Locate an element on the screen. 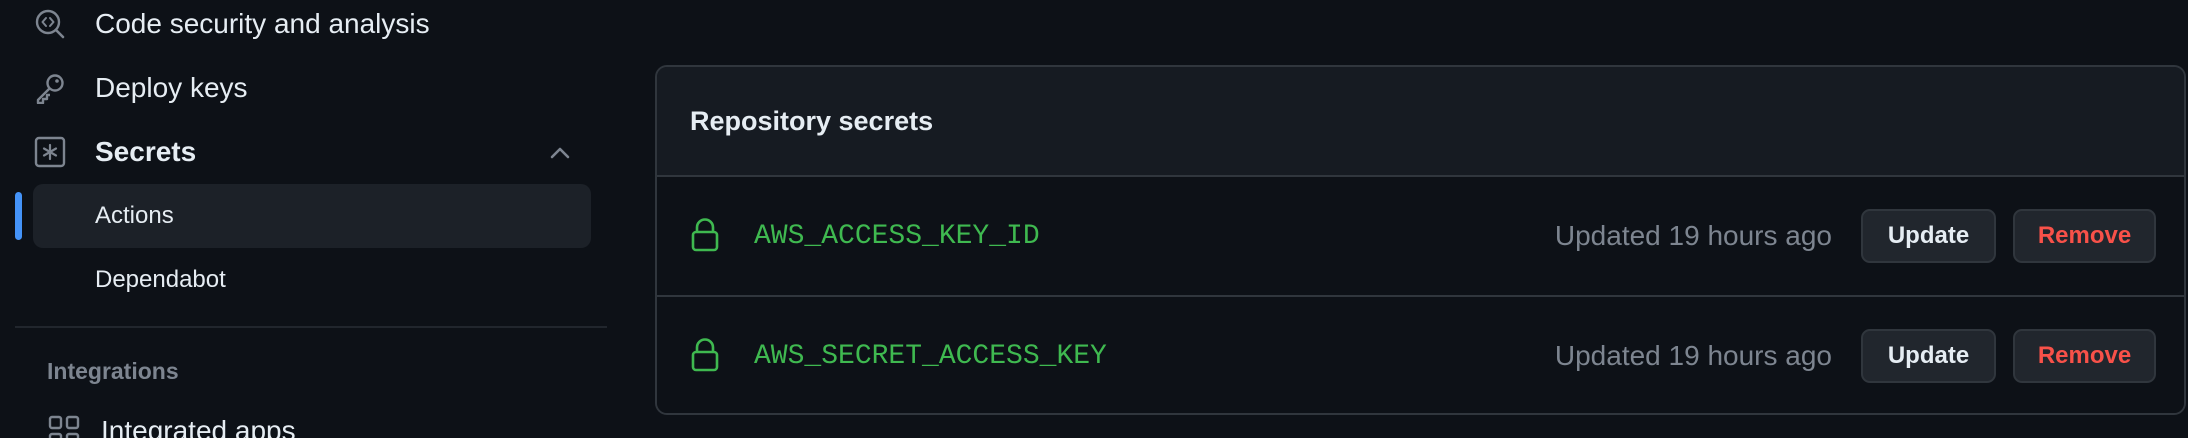 The image size is (2188, 438). sidebar-item-label: Code security and analysis is located at coordinates (262, 23).